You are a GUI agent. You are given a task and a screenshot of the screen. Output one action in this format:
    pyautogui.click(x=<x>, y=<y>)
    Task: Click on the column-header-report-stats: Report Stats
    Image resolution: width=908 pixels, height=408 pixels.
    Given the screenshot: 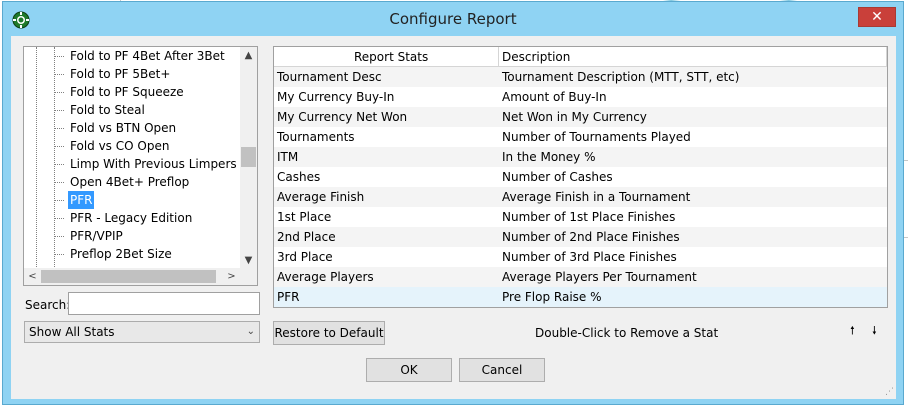 What is the action you would take?
    pyautogui.click(x=391, y=57)
    